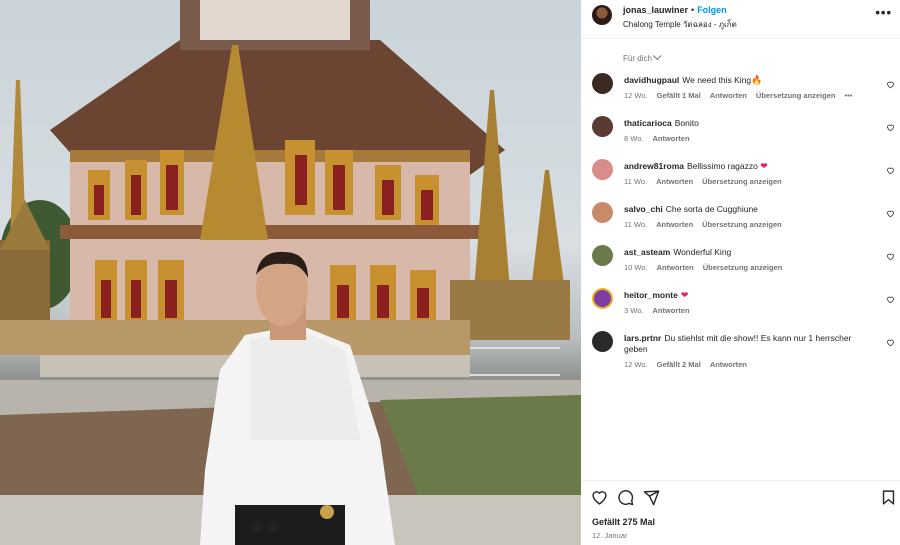 This screenshot has width=900, height=545. What do you see at coordinates (651, 497) in the screenshot?
I see `send-icon` at bounding box center [651, 497].